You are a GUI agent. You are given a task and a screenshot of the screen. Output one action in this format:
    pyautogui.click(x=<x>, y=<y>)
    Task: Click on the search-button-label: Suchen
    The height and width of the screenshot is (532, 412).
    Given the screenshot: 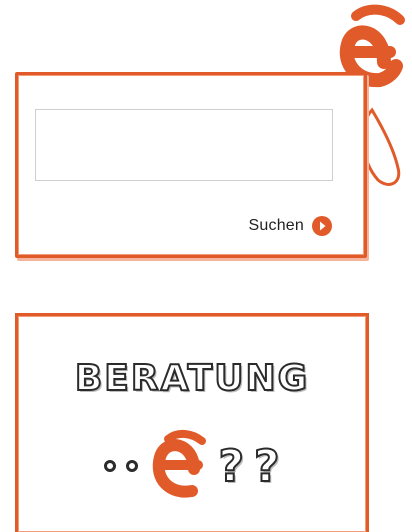 What is the action you would take?
    pyautogui.click(x=276, y=225)
    